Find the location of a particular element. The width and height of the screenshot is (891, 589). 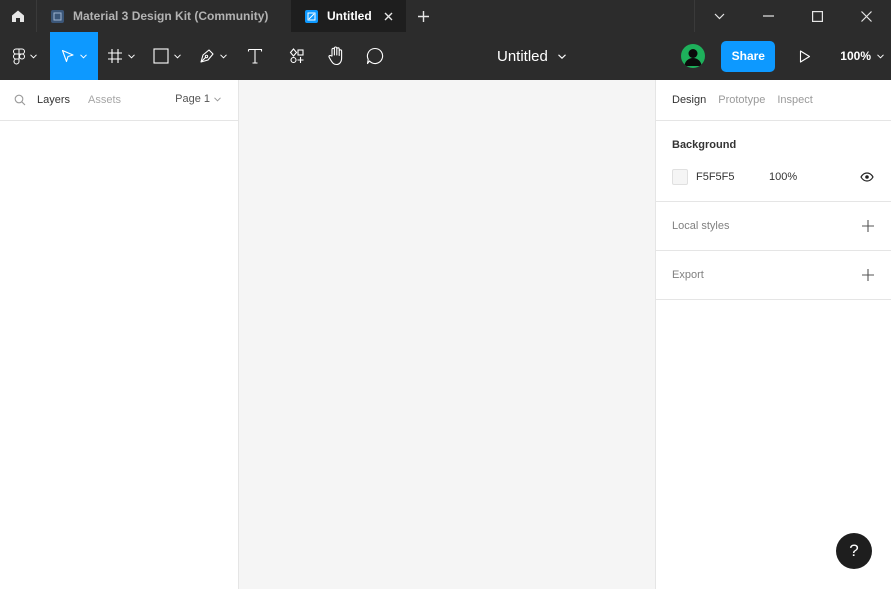

page-selector-label: Page 1 is located at coordinates (192, 99).